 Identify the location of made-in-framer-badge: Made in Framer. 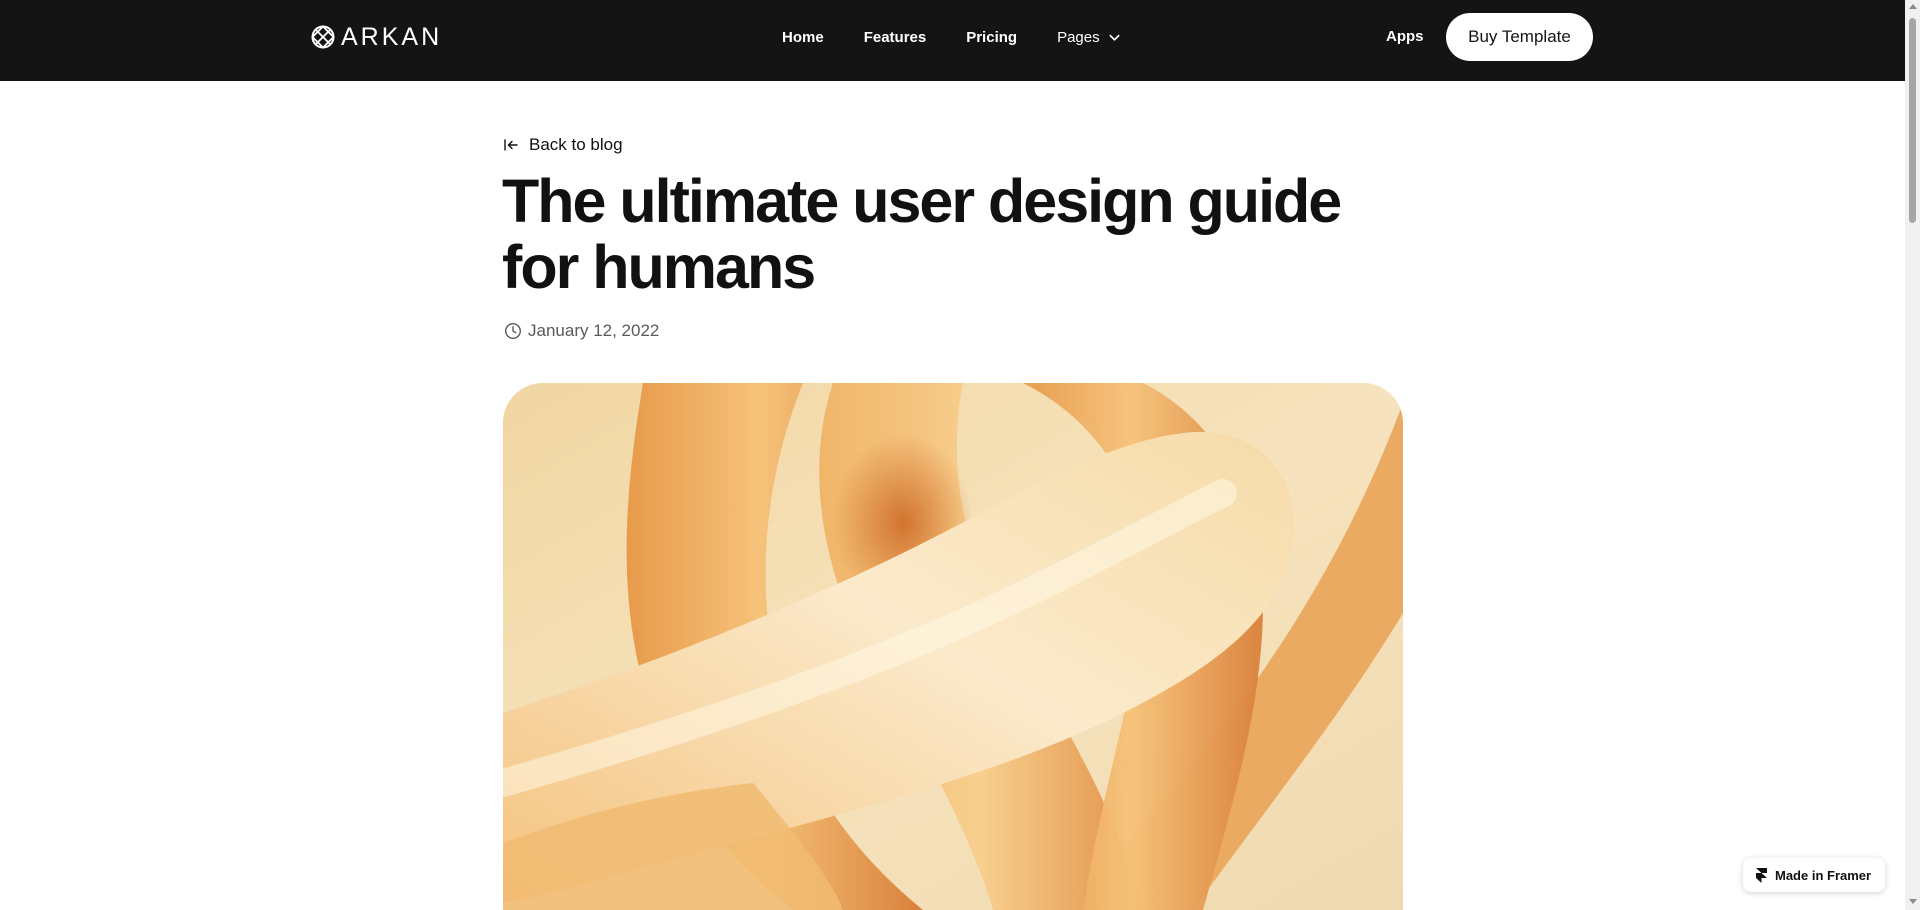
(1814, 875).